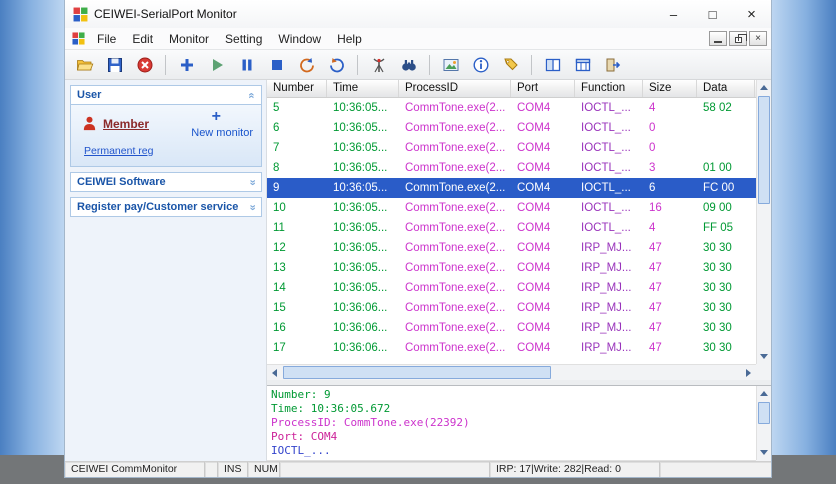 This screenshot has width=836, height=484. What do you see at coordinates (166, 182) in the screenshot?
I see `sidebar-section-software: CEIWEI Software »` at bounding box center [166, 182].